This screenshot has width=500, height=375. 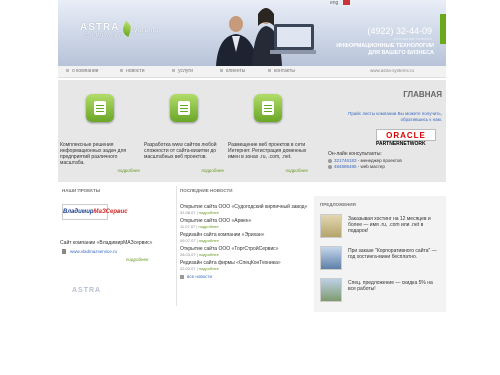 What do you see at coordinates (104, 36) in the screenshot?
I see `logo-sub: COMPANY` at bounding box center [104, 36].